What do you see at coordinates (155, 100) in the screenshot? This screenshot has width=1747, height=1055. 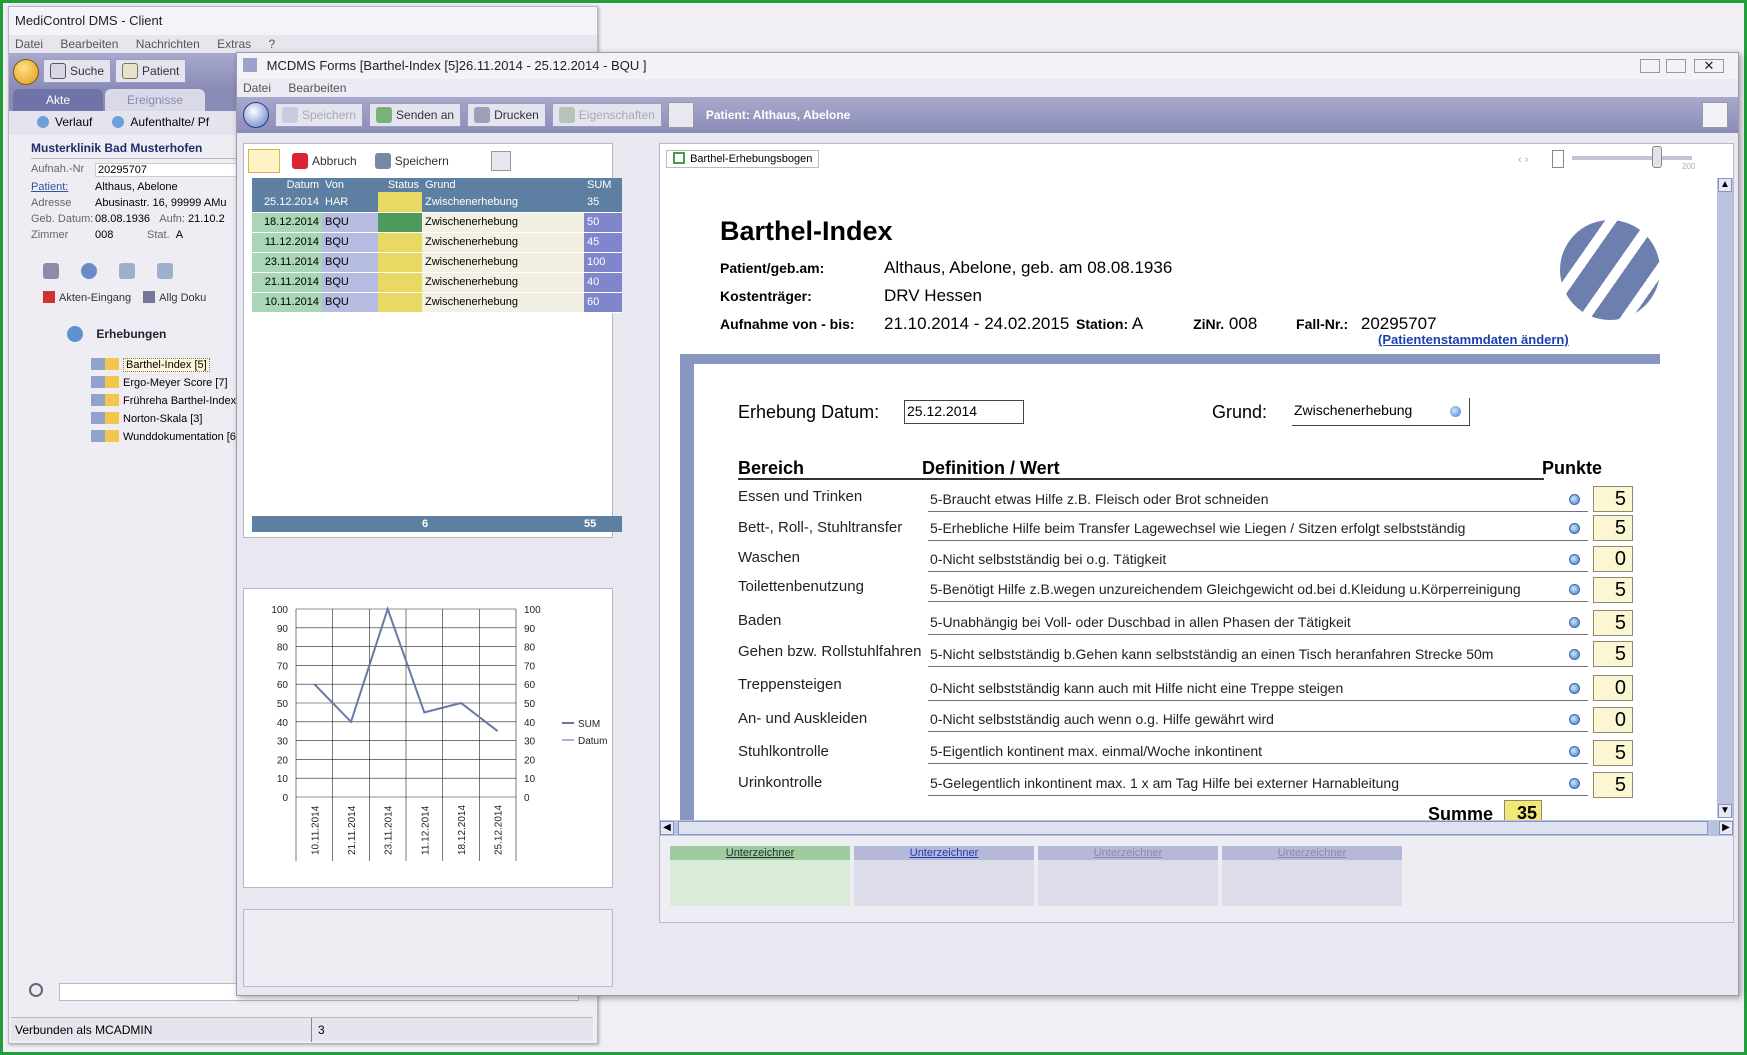 I see `tab-ereignisse: Ereignisse` at bounding box center [155, 100].